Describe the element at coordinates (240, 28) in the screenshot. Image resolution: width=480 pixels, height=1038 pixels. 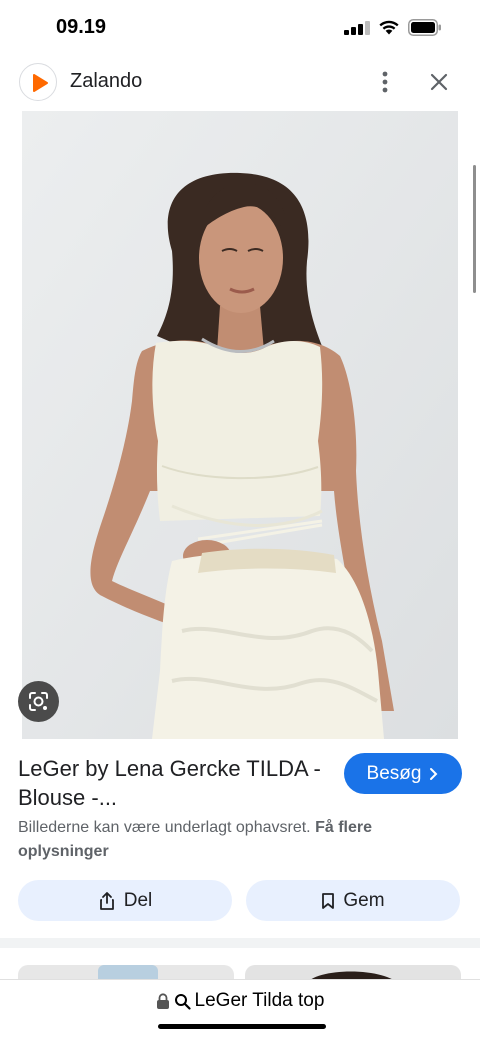
I see `status-bar: 09.19` at that location.